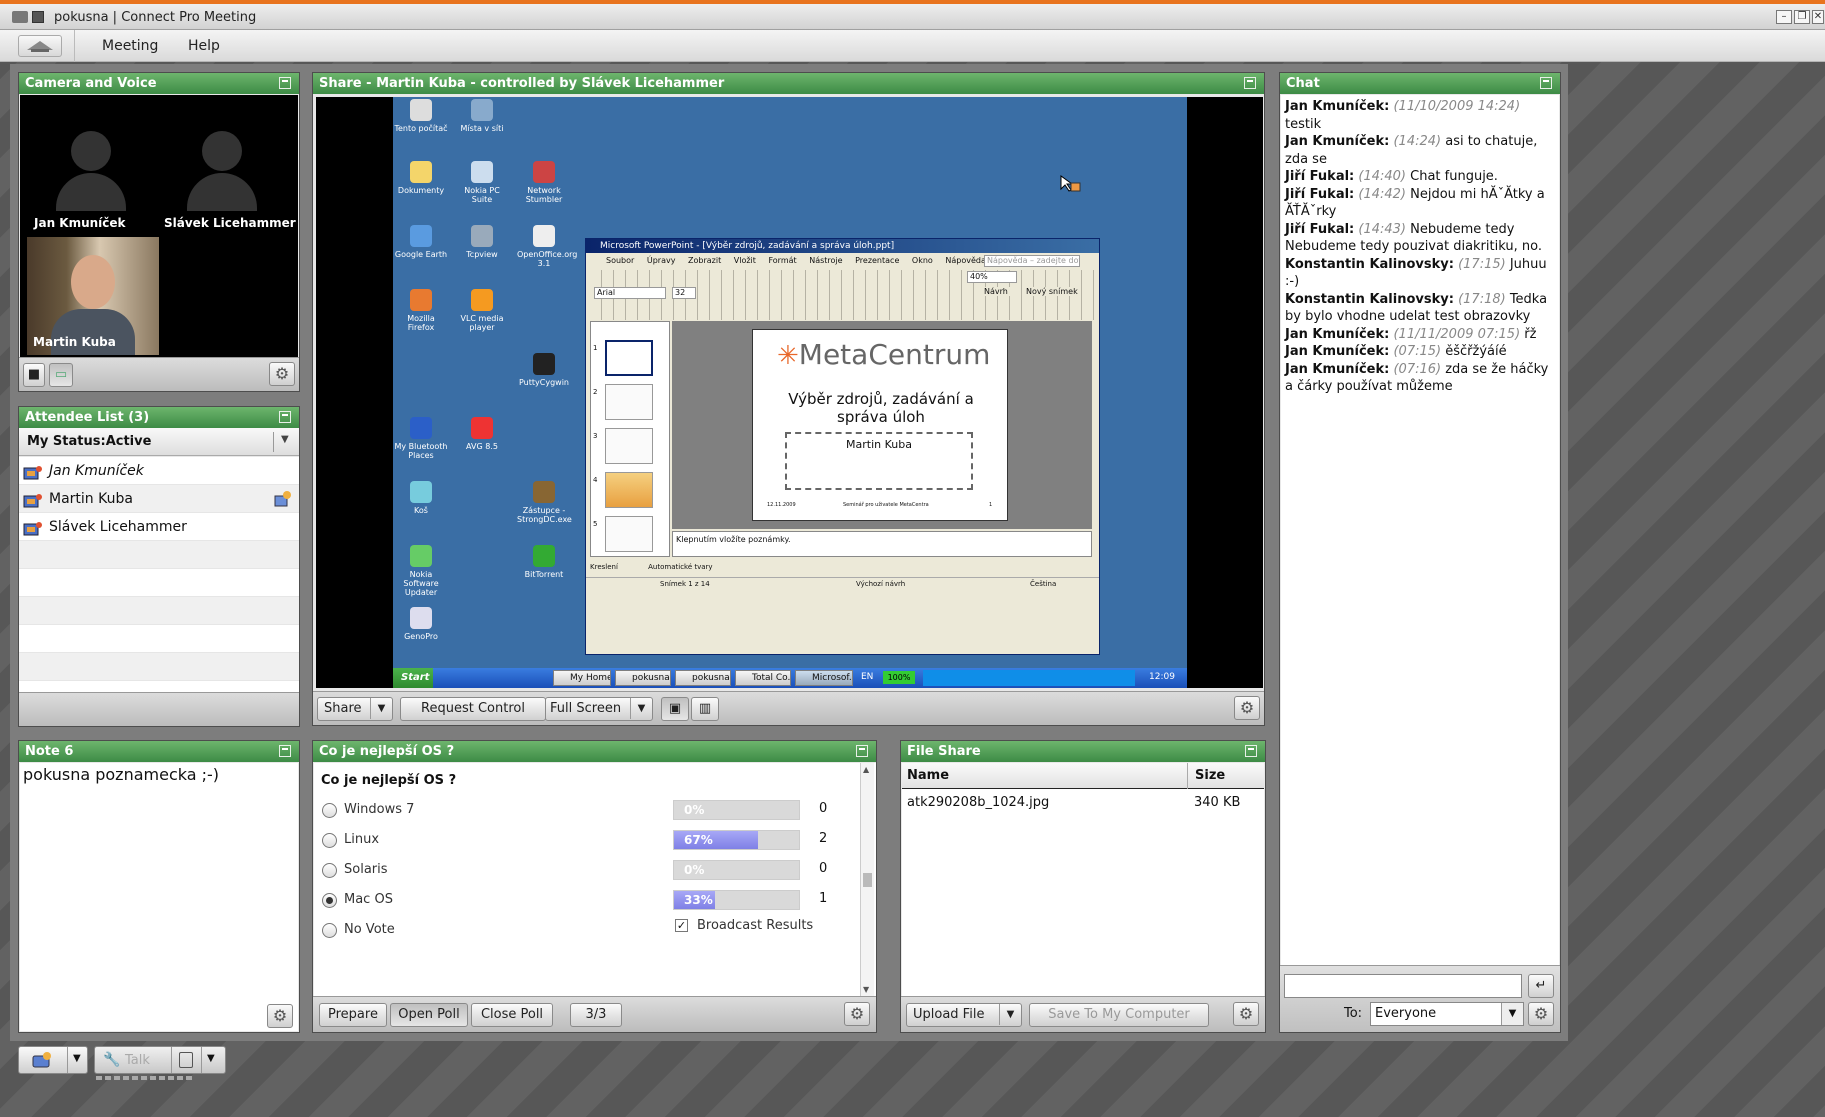  Describe the element at coordinates (421, 116) in the screenshot. I see `desktop-icon: Tento počítač` at that location.